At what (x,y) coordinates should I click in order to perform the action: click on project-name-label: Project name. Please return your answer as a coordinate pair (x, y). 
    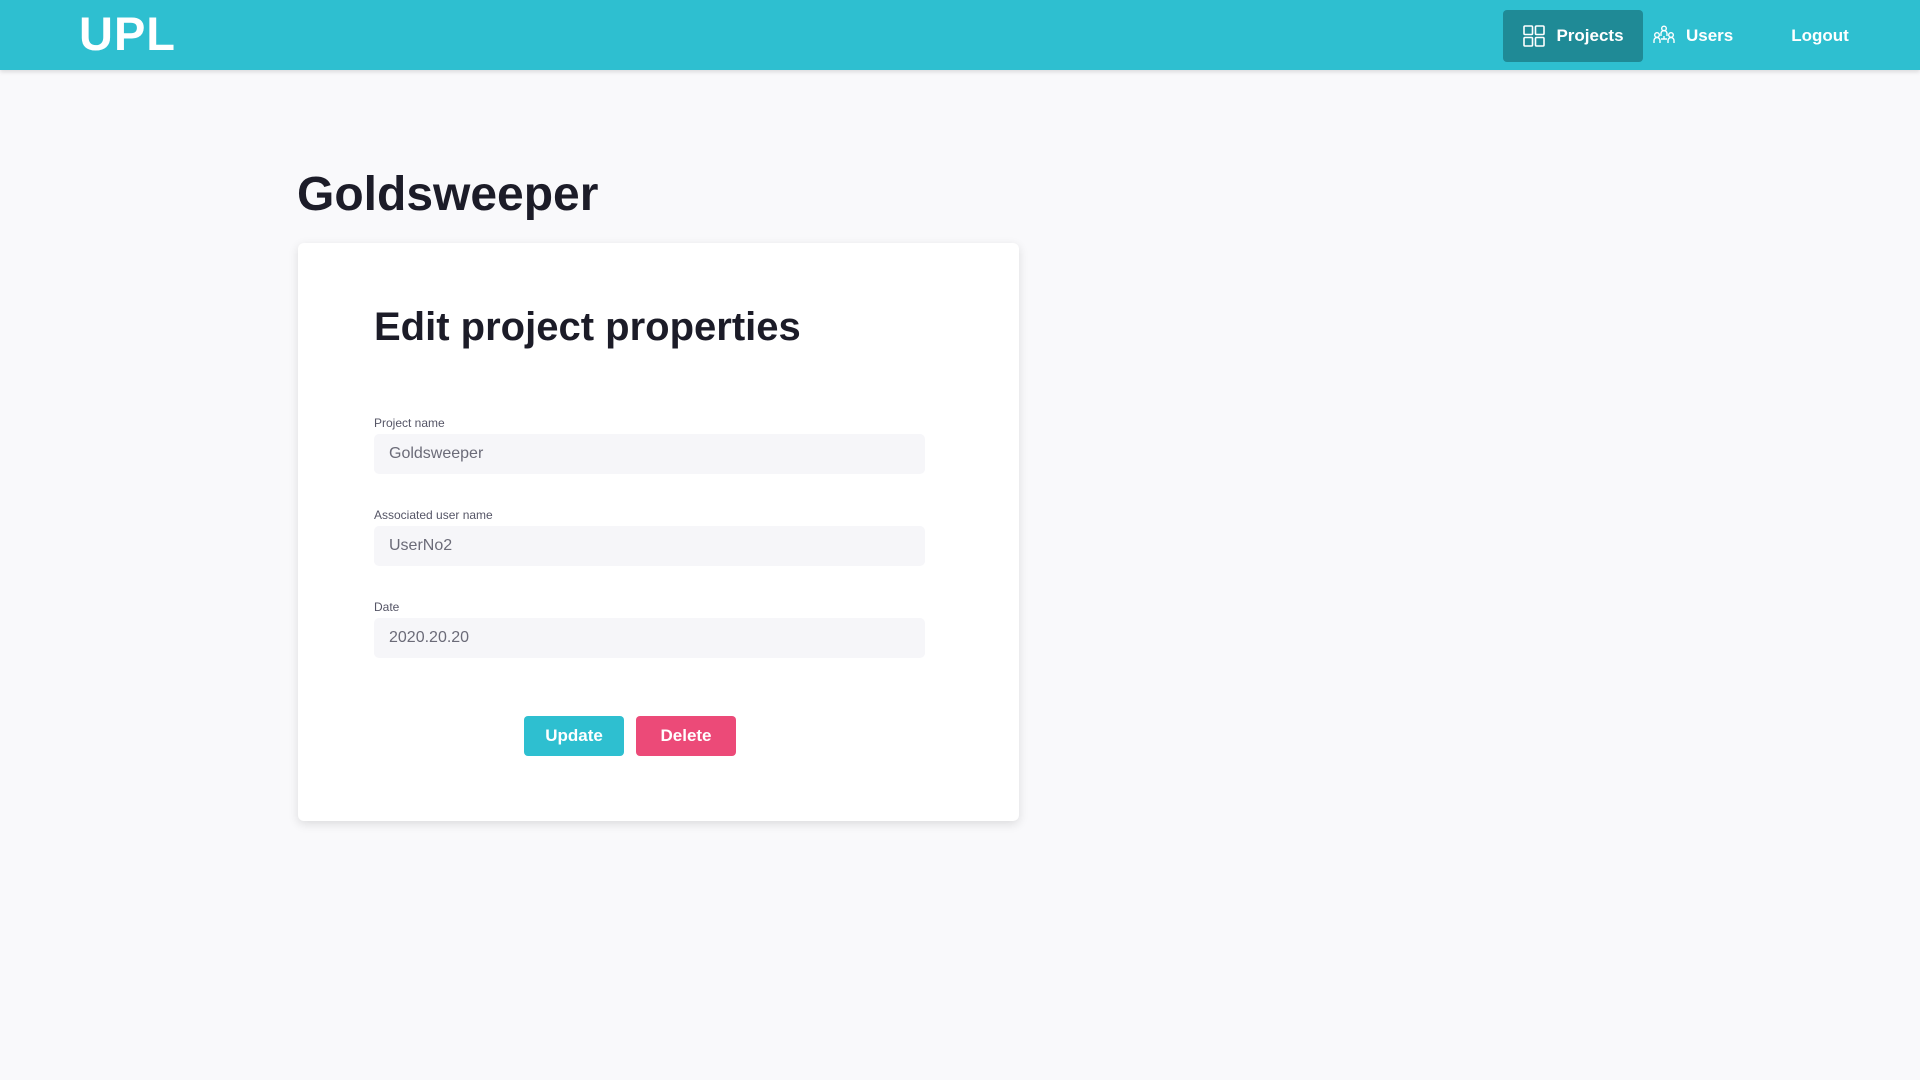
    Looking at the image, I should click on (409, 423).